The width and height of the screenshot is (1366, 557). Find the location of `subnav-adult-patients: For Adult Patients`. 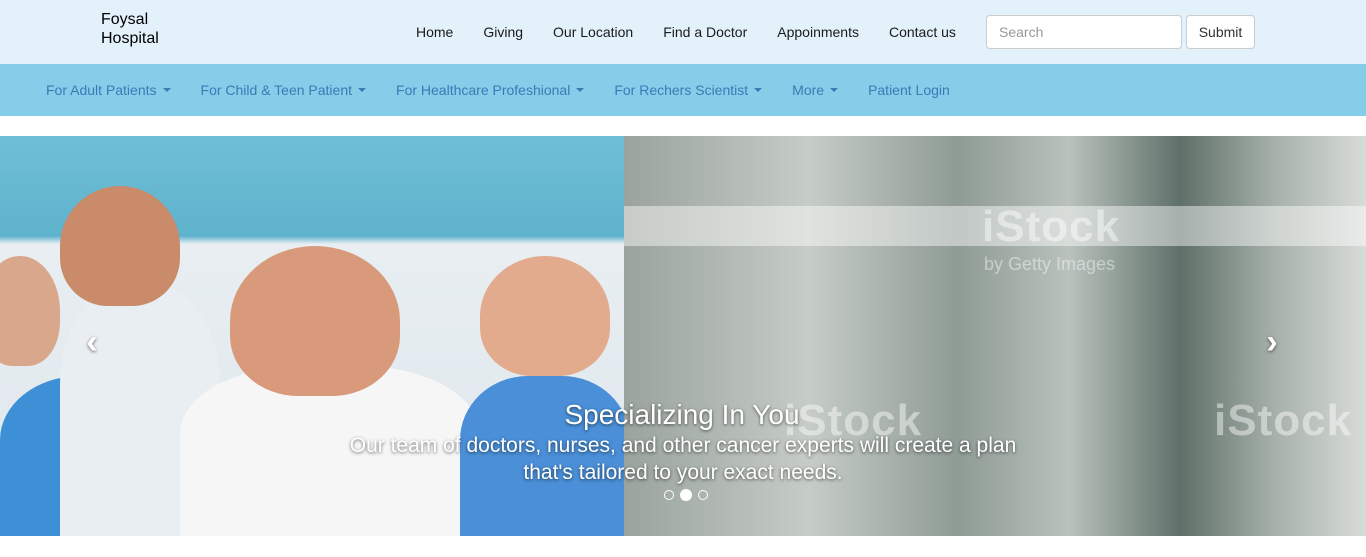

subnav-adult-patients: For Adult Patients is located at coordinates (108, 90).